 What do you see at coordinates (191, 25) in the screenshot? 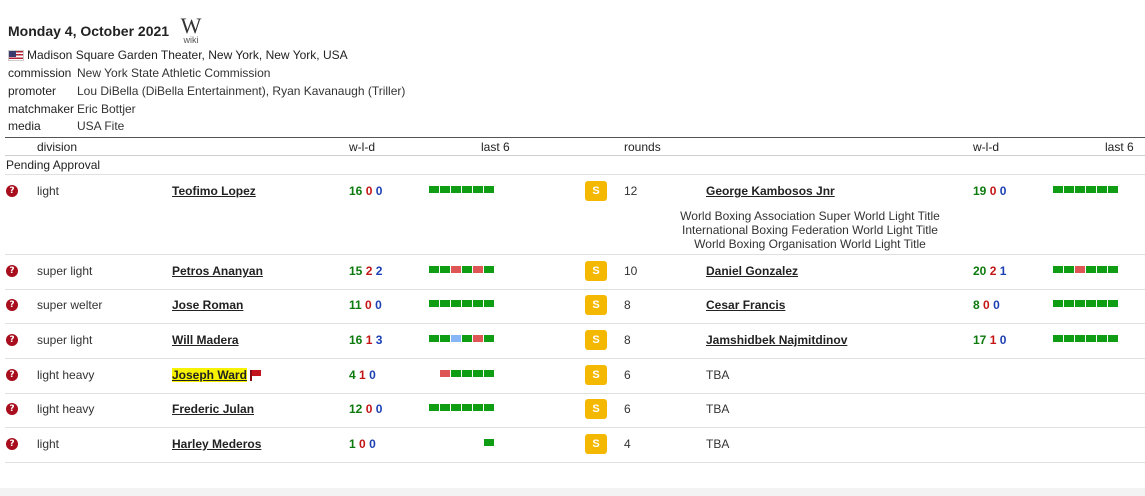
I see `wikipedia-icon: W` at bounding box center [191, 25].